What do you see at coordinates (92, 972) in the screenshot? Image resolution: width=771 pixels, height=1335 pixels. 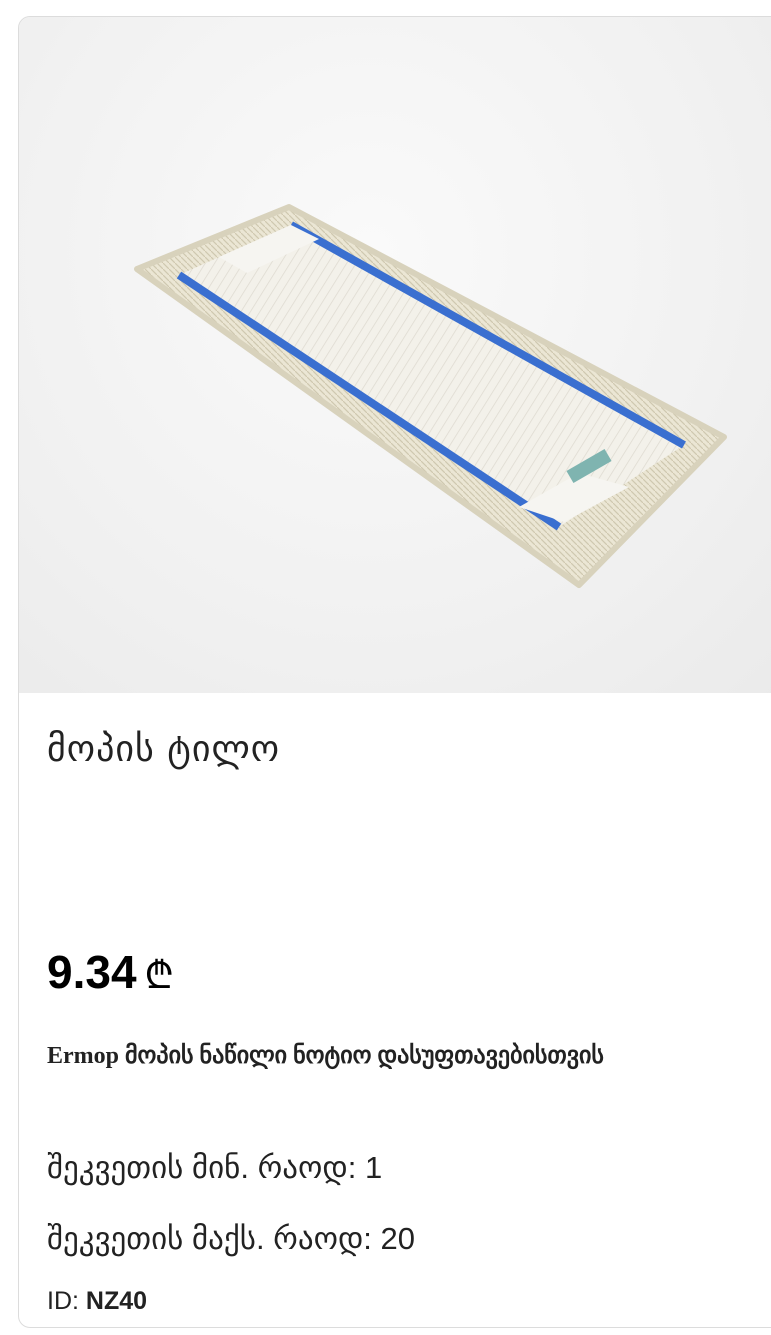 I see `price-value: 9.34` at bounding box center [92, 972].